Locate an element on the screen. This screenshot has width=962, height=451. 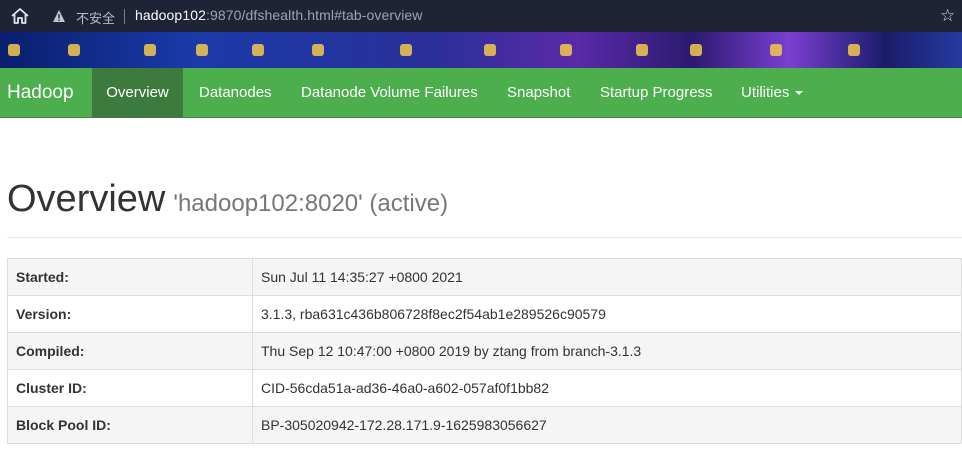
url-path: :9870/dfshealth.html#tab-overview is located at coordinates (314, 15).